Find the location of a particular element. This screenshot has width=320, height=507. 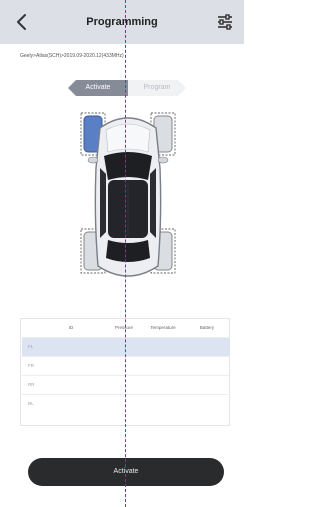

sliders-icon is located at coordinates (225, 22).